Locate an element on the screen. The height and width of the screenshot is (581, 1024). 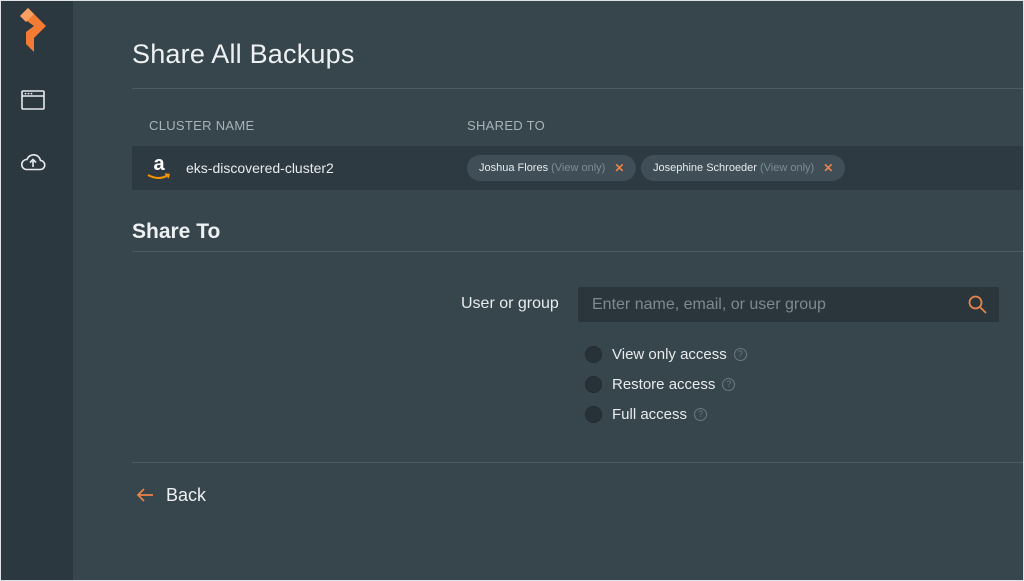
aws-icon: a is located at coordinates (159, 167).